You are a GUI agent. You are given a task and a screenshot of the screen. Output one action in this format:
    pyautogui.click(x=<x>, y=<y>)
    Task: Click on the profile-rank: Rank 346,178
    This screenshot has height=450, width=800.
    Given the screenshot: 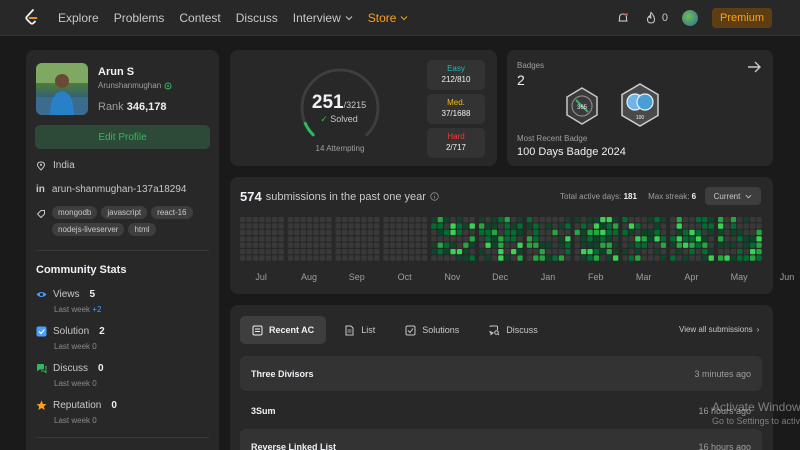 What is the action you would take?
    pyautogui.click(x=132, y=107)
    